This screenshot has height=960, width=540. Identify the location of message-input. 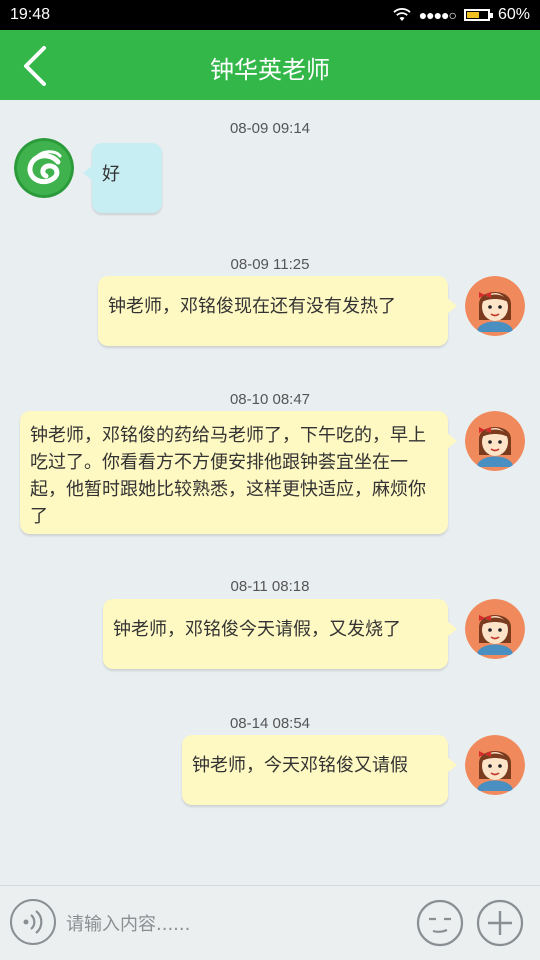
(231, 924).